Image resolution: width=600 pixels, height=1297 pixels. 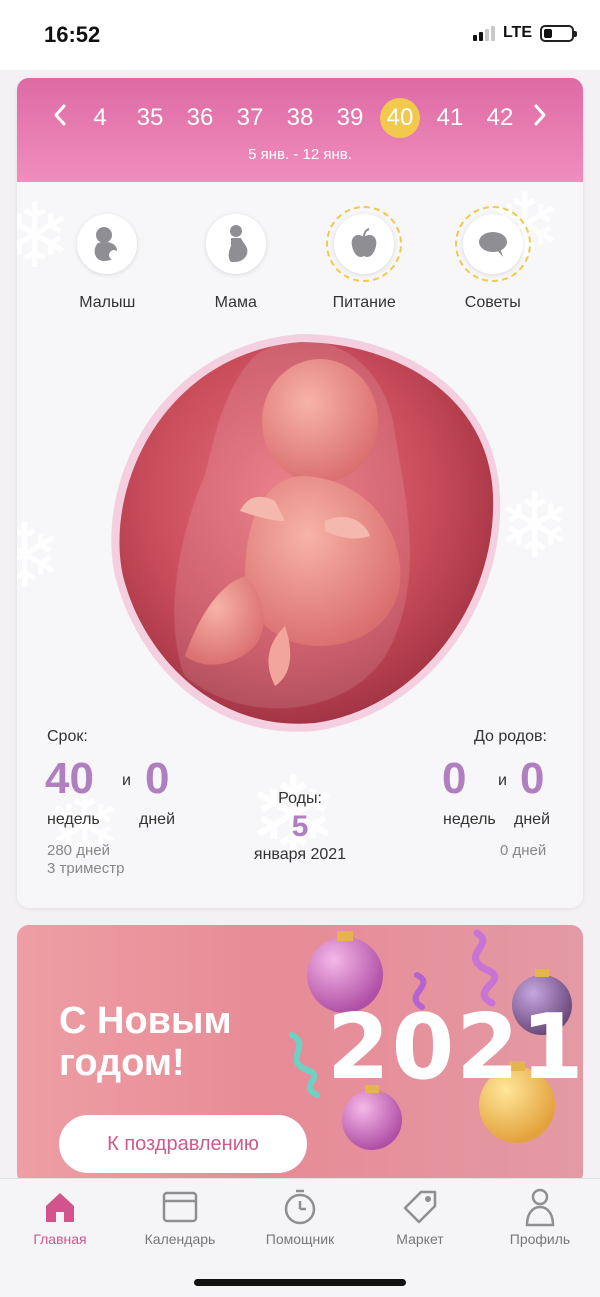 I want to click on home-indicator, so click(x=300, y=1282).